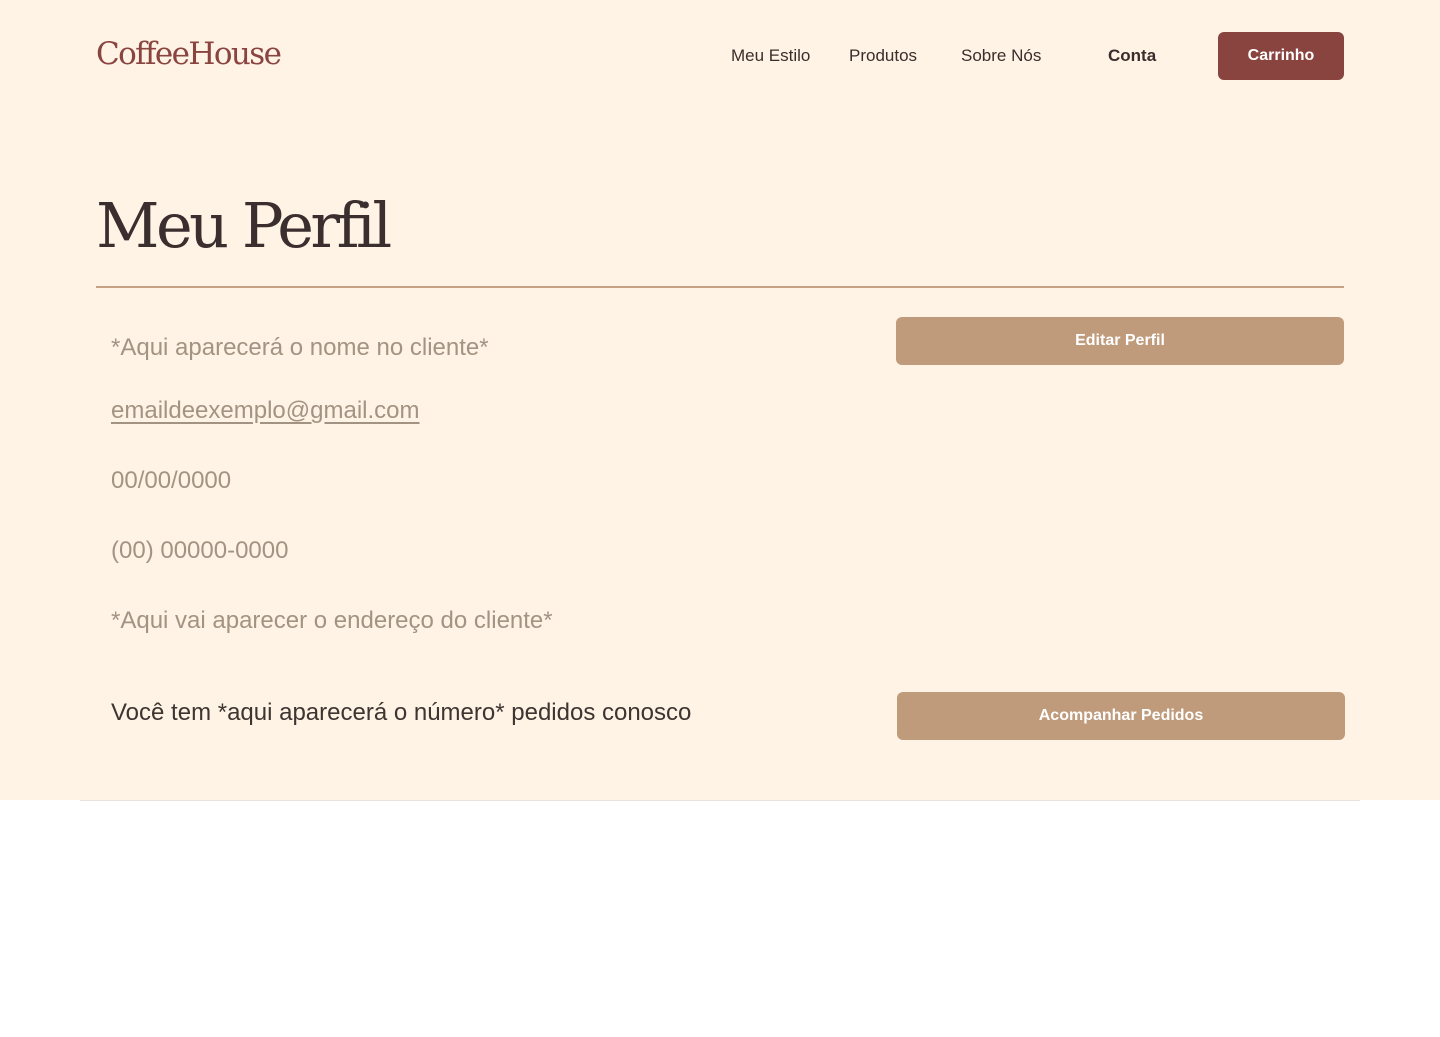 This screenshot has width=1440, height=1037. I want to click on customer-email: emaildeexemplo@gmail.com, so click(265, 411).